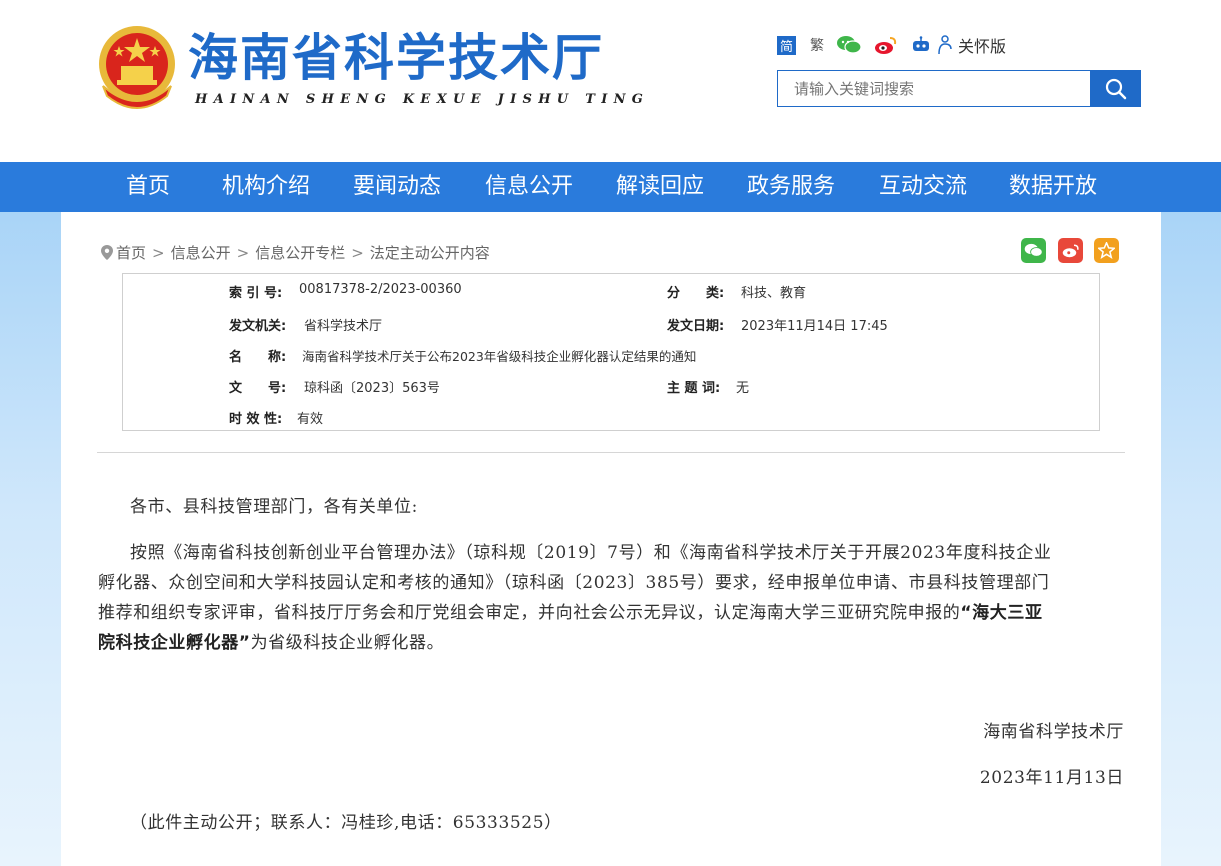 This screenshot has width=1221, height=866. I want to click on meta-name-value: 海南省科学技术厅关于公布2023年省级科技企业孵化器认定结果的通知, so click(499, 356).